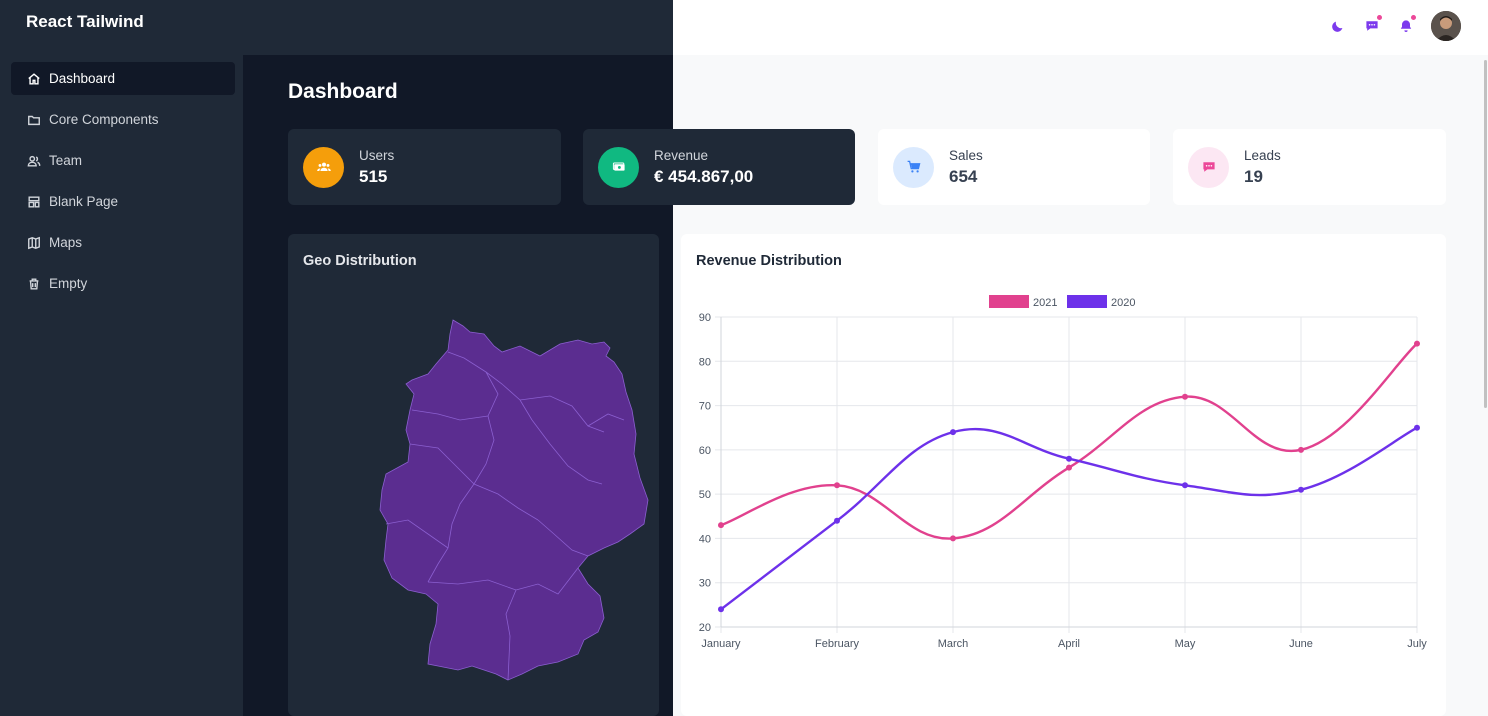 This screenshot has width=1488, height=716. Describe the element at coordinates (1123, 303) in the screenshot. I see `legend-label: 2020` at that location.